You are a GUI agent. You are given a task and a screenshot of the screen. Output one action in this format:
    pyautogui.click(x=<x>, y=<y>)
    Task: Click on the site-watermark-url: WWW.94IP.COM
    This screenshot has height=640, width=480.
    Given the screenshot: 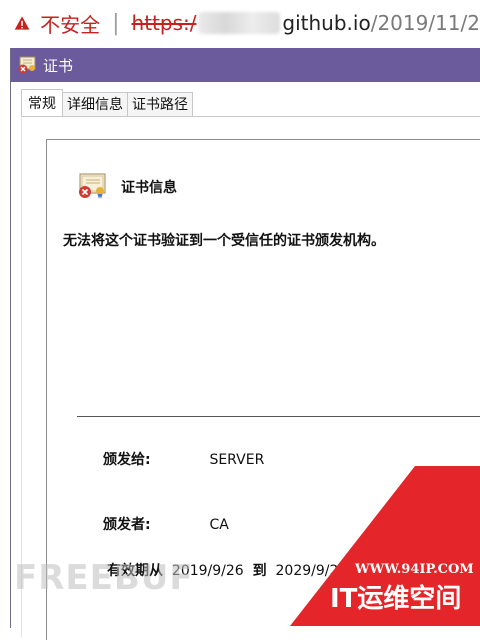 What is the action you would take?
    pyautogui.click(x=414, y=569)
    